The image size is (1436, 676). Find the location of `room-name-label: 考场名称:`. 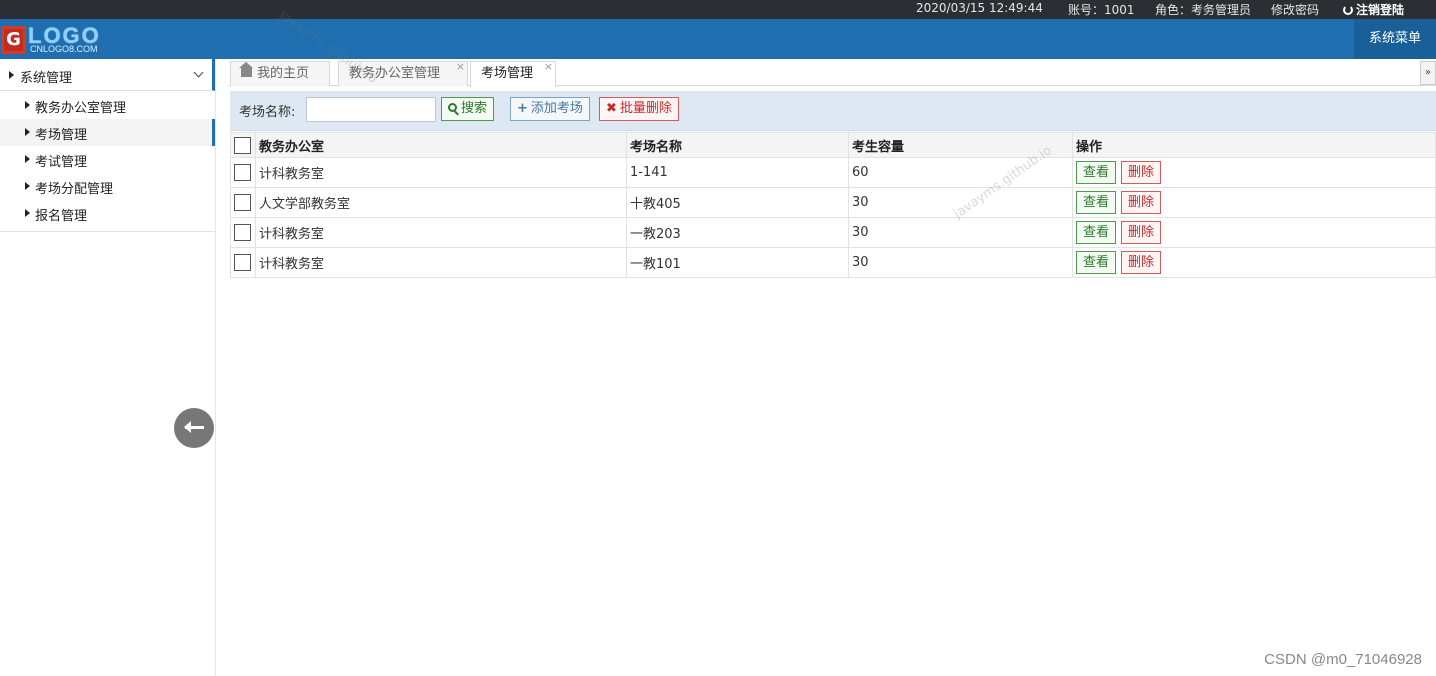

room-name-label: 考场名称: is located at coordinates (267, 112).